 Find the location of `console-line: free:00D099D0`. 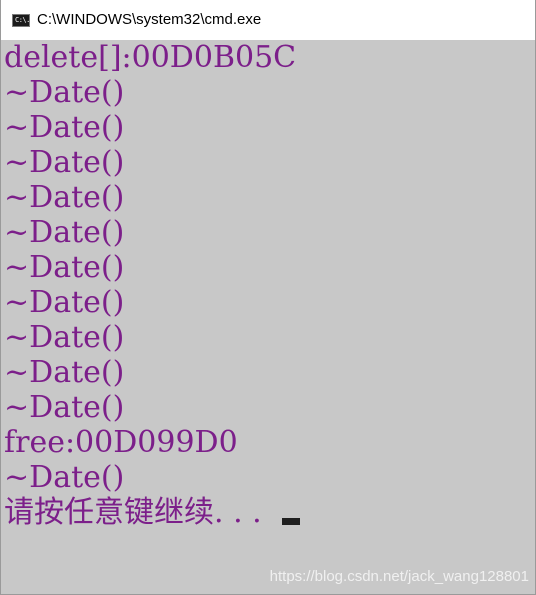

console-line: free:00D099D0 is located at coordinates (121, 442).